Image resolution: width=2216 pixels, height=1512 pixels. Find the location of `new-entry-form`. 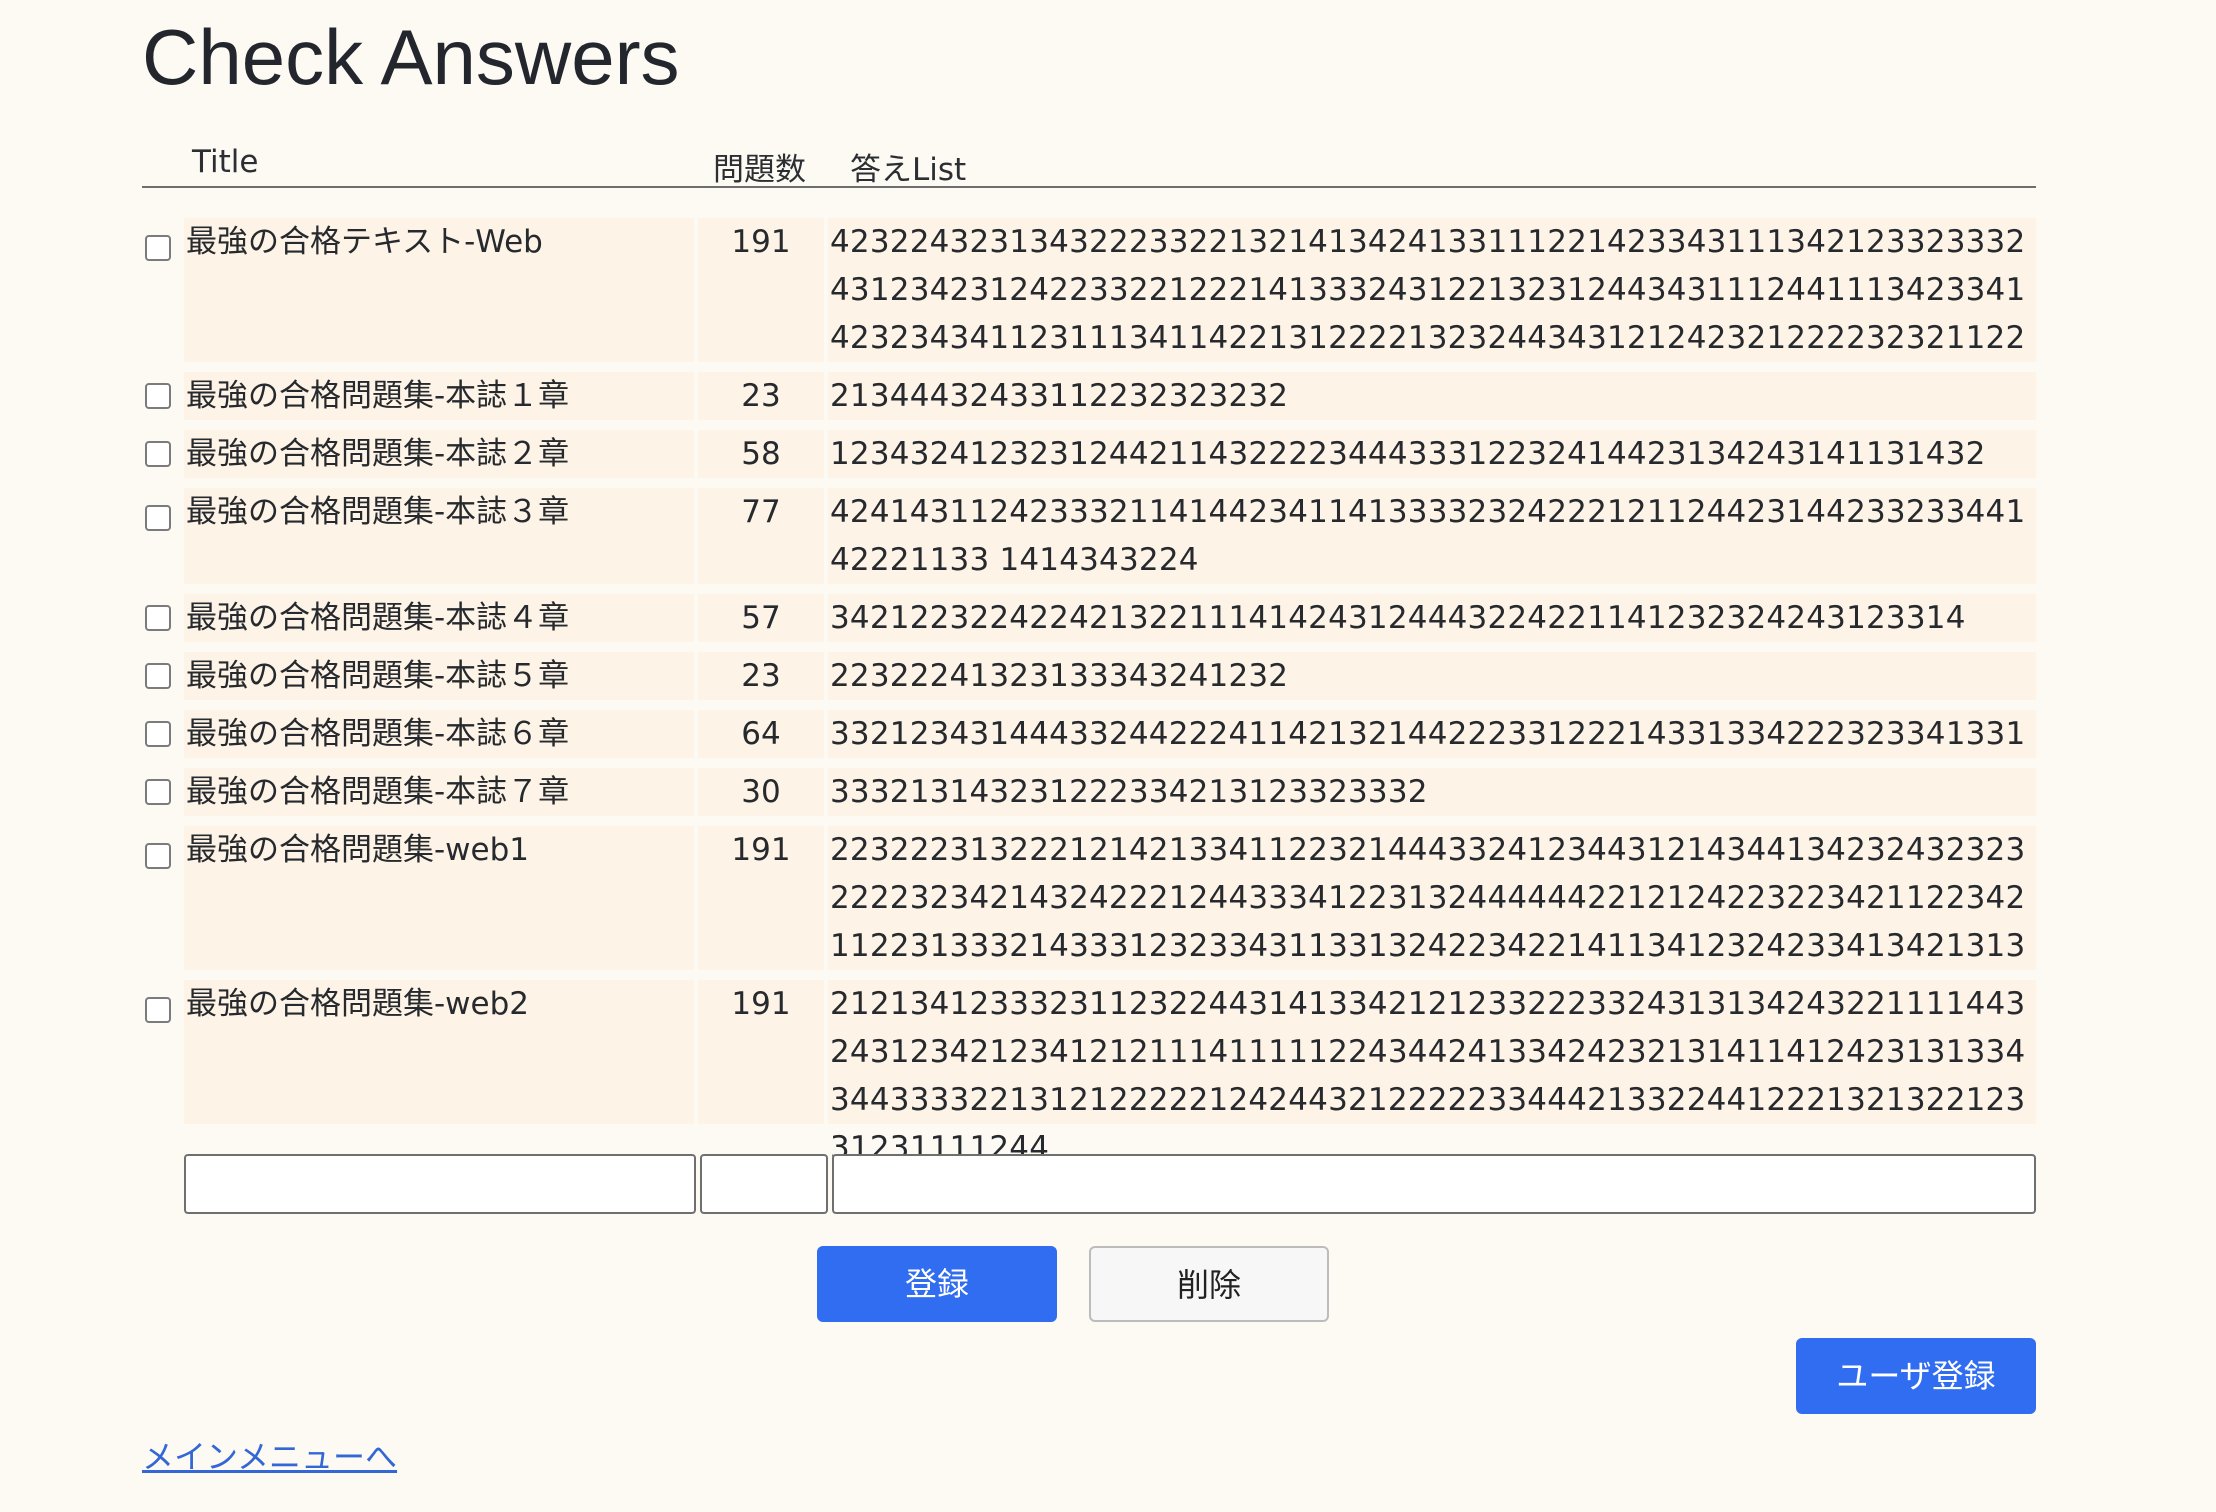

new-entry-form is located at coordinates (1110, 1184).